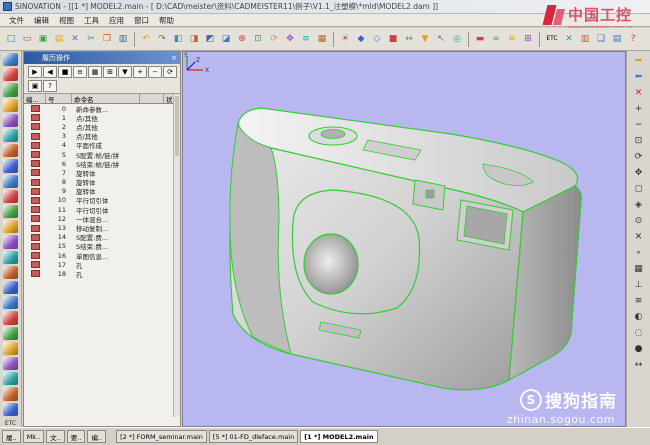  I want to click on undo-icon: ↶, so click(146, 39).